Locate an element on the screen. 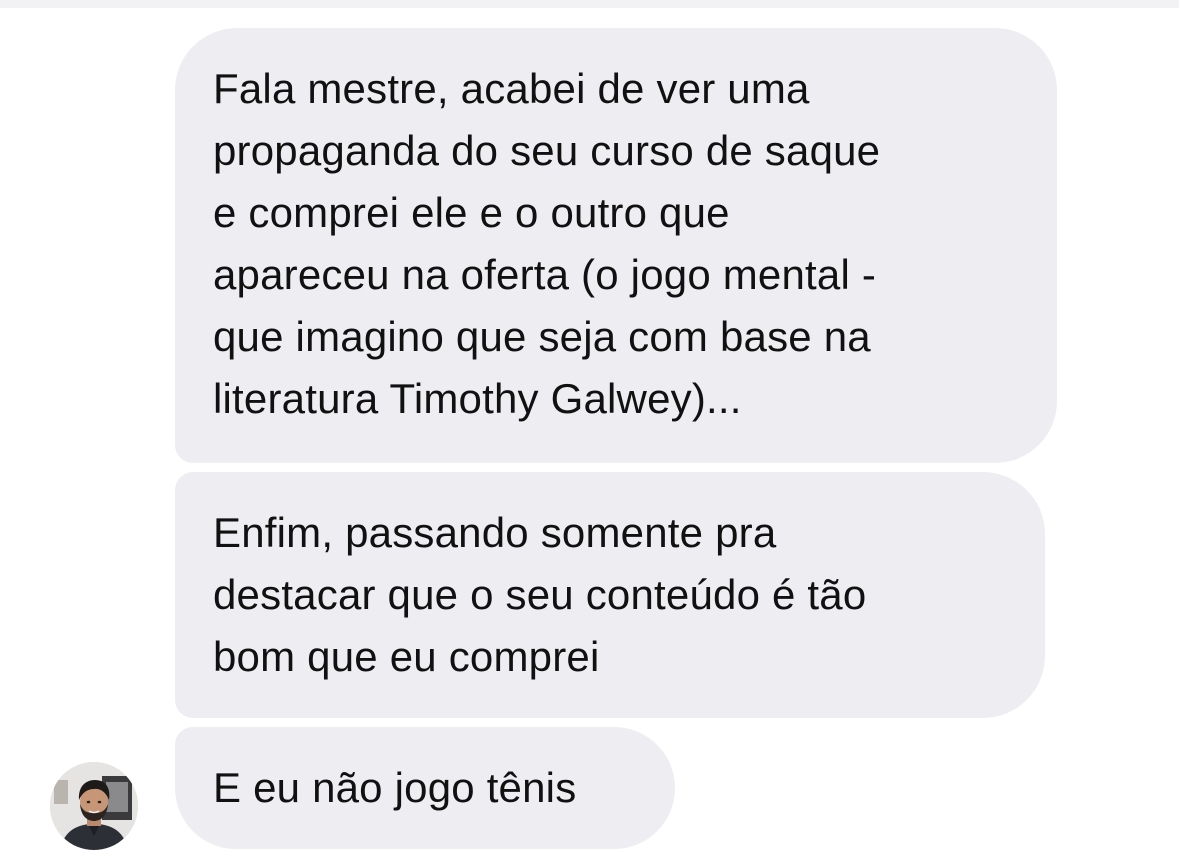  message-bubble: E eu não jogo tênis is located at coordinates (425, 788).